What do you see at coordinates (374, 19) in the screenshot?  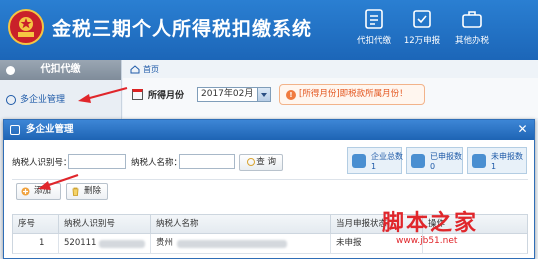 I see `tax-form-icon` at bounding box center [374, 19].